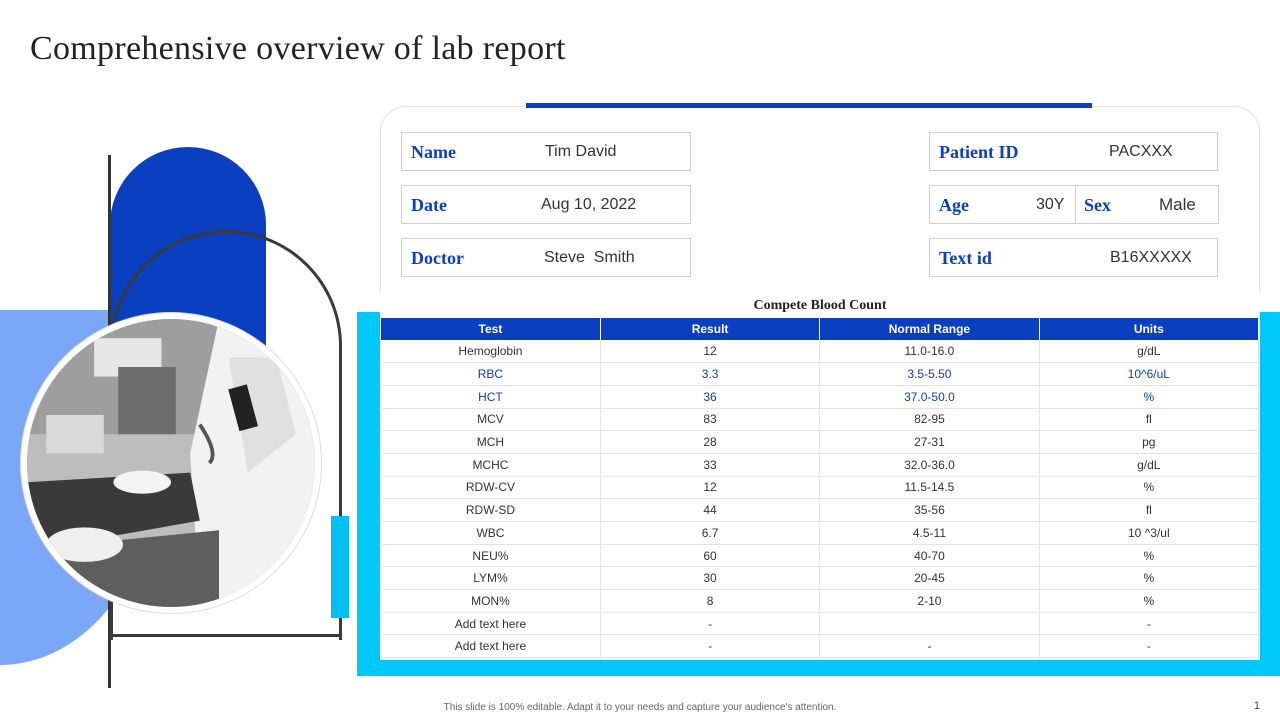  I want to click on card-accent-bar, so click(809, 105).